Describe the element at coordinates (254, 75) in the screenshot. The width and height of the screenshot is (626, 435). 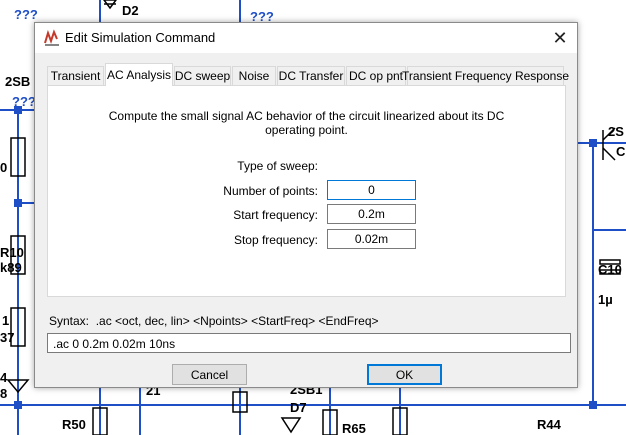
I see `tab-noise: Noise` at that location.